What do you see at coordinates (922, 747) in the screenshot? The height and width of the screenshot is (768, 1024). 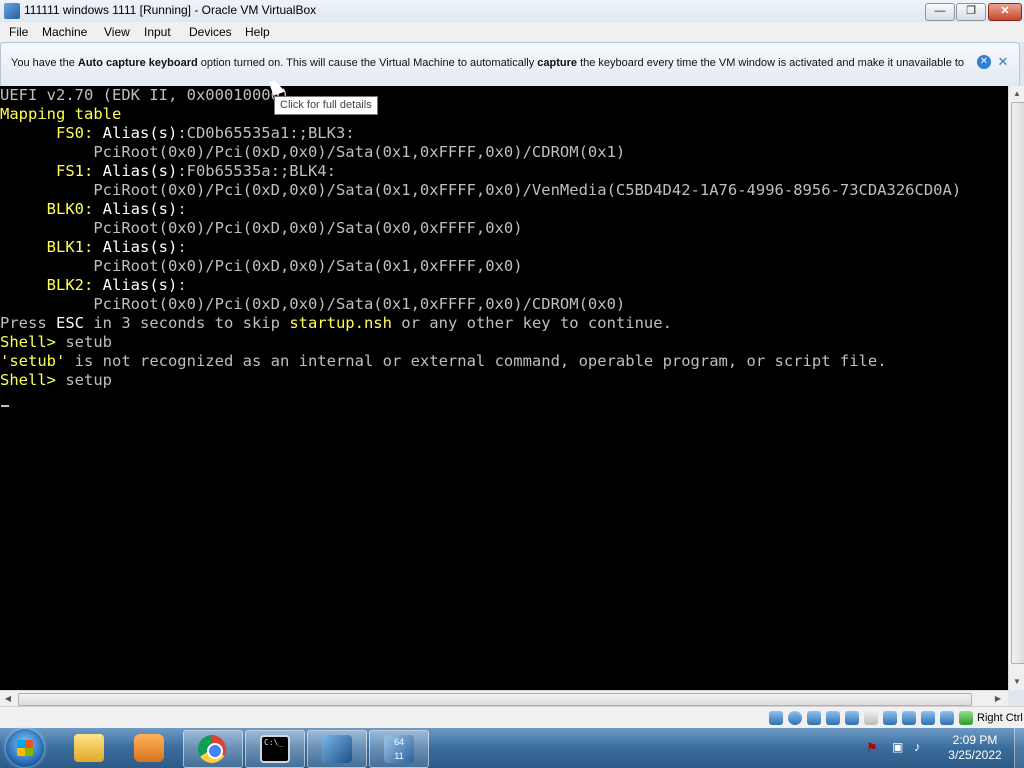 I see `volume-icon: ♪` at bounding box center [922, 747].